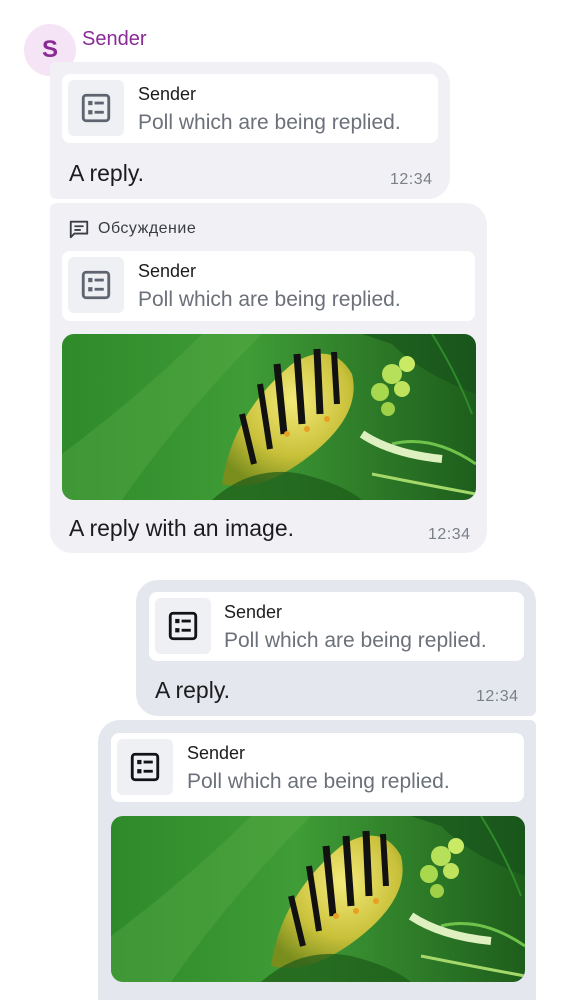 The height and width of the screenshot is (1000, 562). I want to click on thread-label: Обсуждение, so click(132, 229).